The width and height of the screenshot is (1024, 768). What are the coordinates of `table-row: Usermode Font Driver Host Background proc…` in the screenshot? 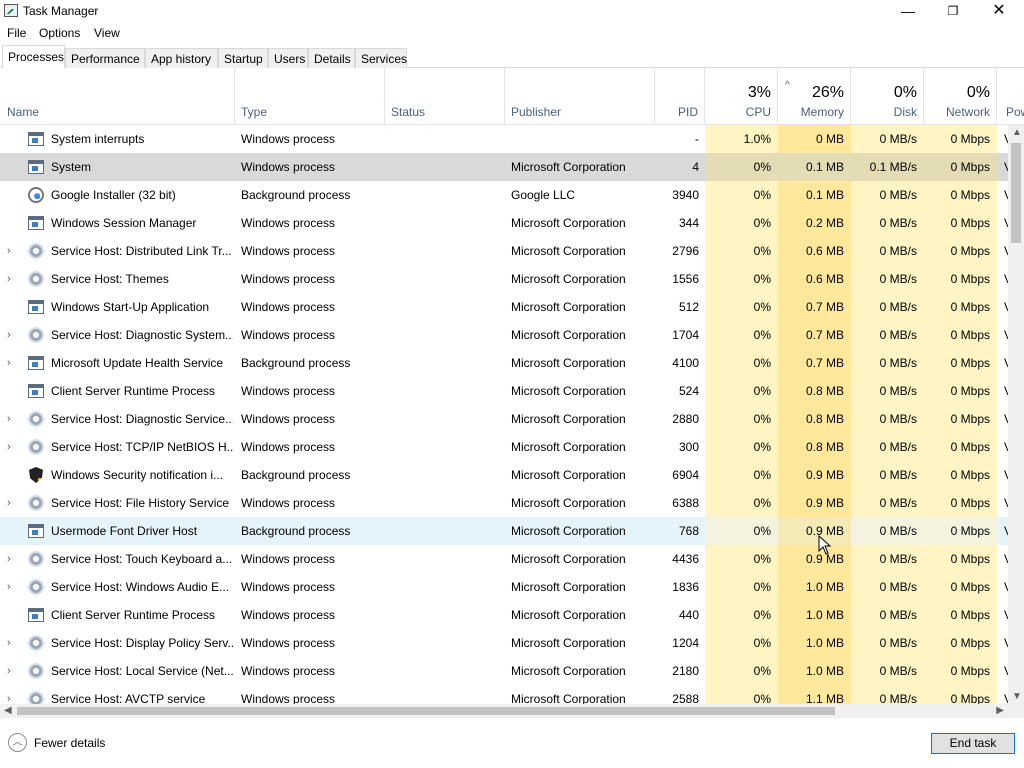 It's located at (504, 531).